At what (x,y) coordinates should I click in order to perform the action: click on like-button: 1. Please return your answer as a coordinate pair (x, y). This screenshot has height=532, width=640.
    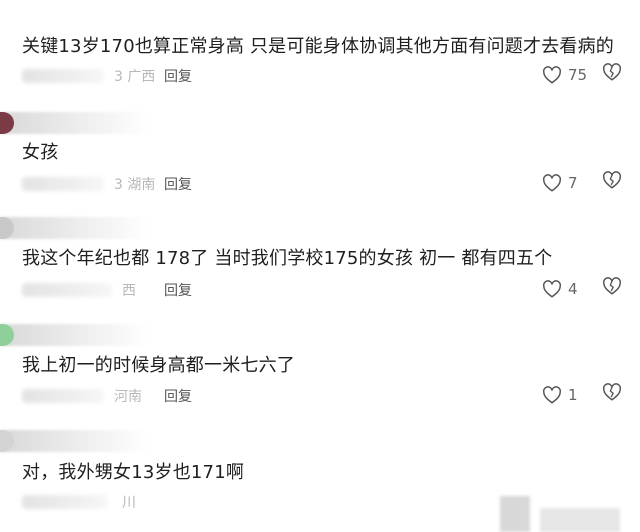
    Looking at the image, I should click on (560, 395).